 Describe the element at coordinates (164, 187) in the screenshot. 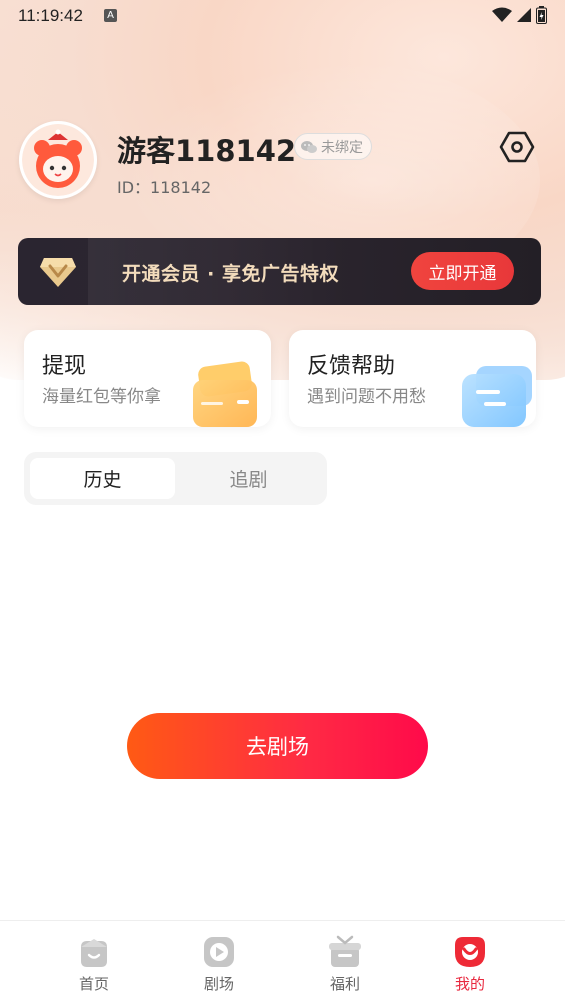

I see `user-id: ID：118142` at that location.